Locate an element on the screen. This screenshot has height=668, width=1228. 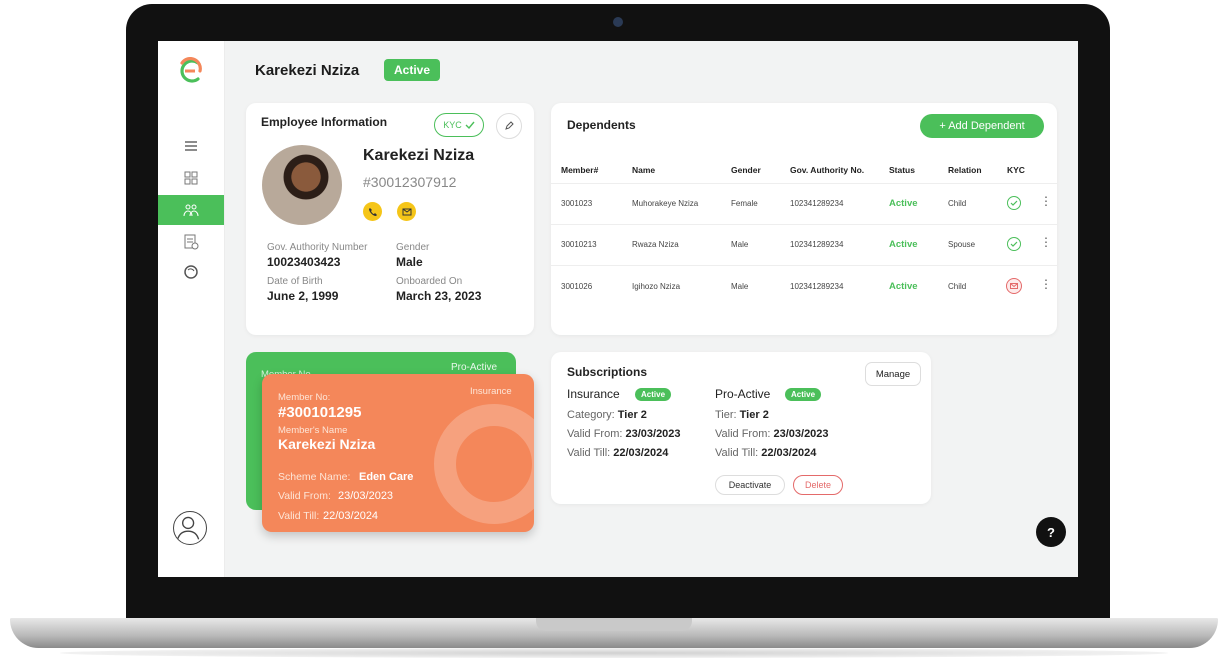
row3-member: 3001026 is located at coordinates (577, 286).